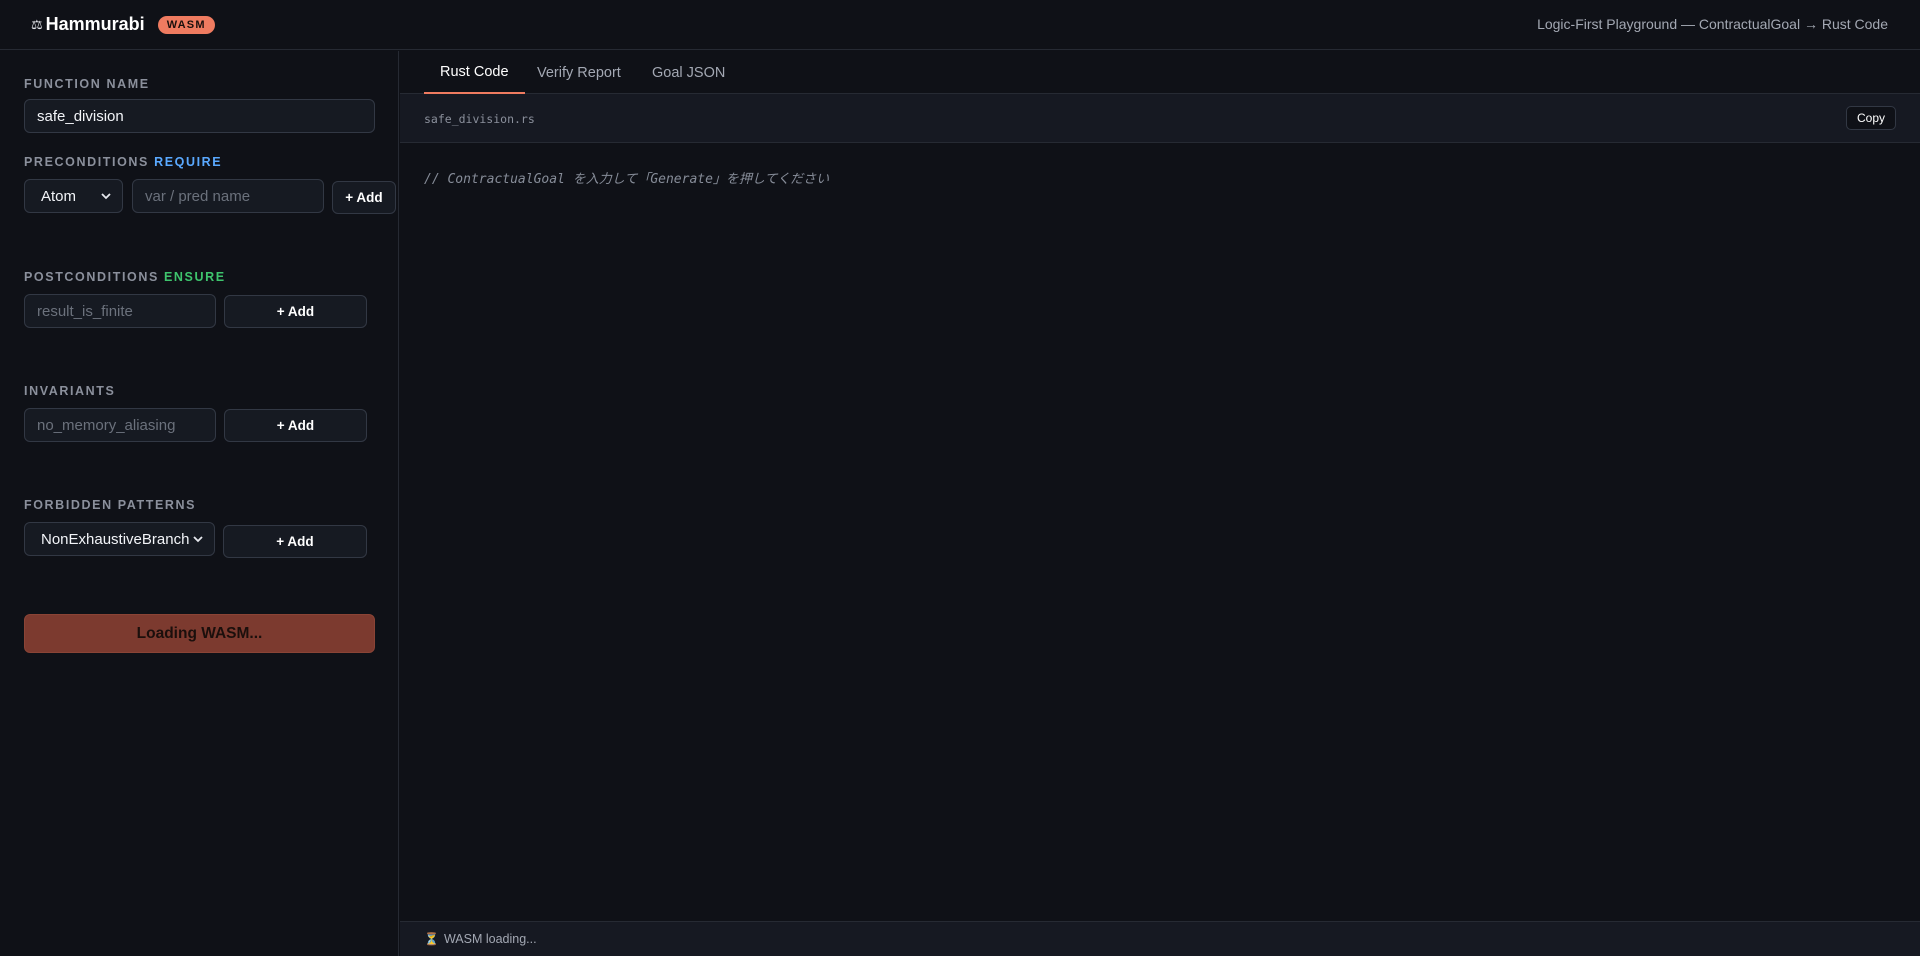  What do you see at coordinates (1870, 118) in the screenshot?
I see `copy-button: Copy` at bounding box center [1870, 118].